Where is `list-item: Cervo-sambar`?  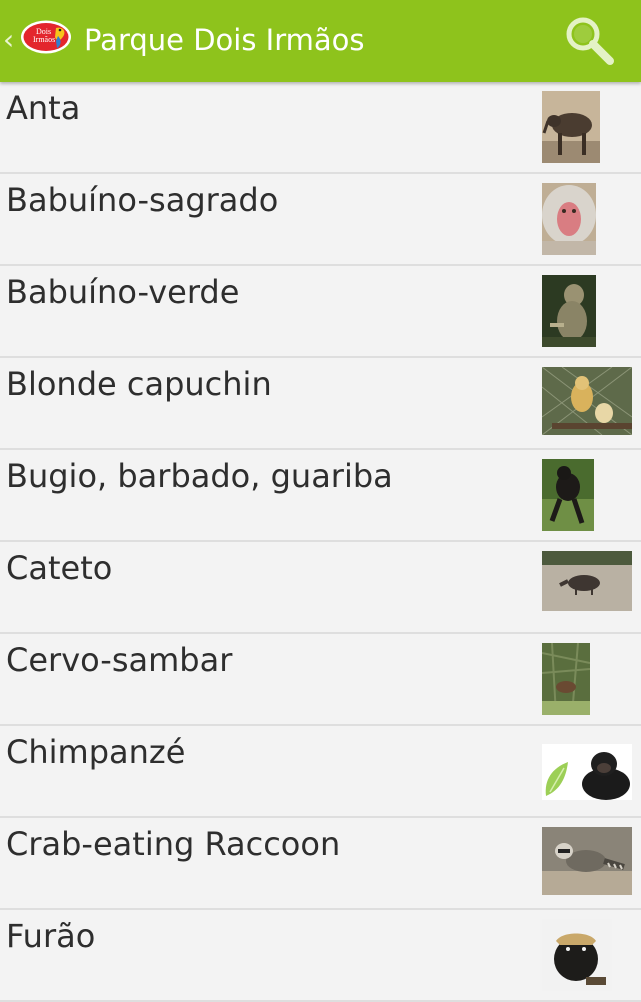
list-item: Cervo-sambar is located at coordinates (320, 680).